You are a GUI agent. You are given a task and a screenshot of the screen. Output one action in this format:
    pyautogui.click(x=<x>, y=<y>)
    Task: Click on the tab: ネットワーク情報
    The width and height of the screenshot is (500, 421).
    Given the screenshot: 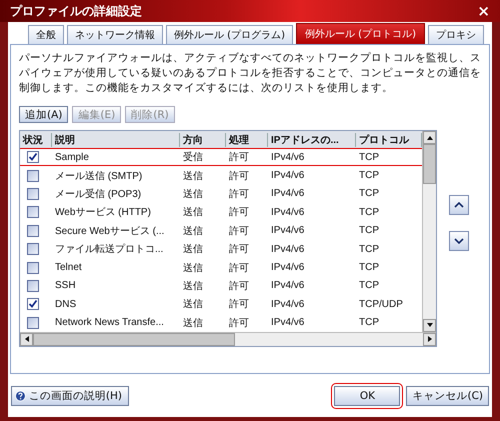 What is the action you would take?
    pyautogui.click(x=115, y=34)
    